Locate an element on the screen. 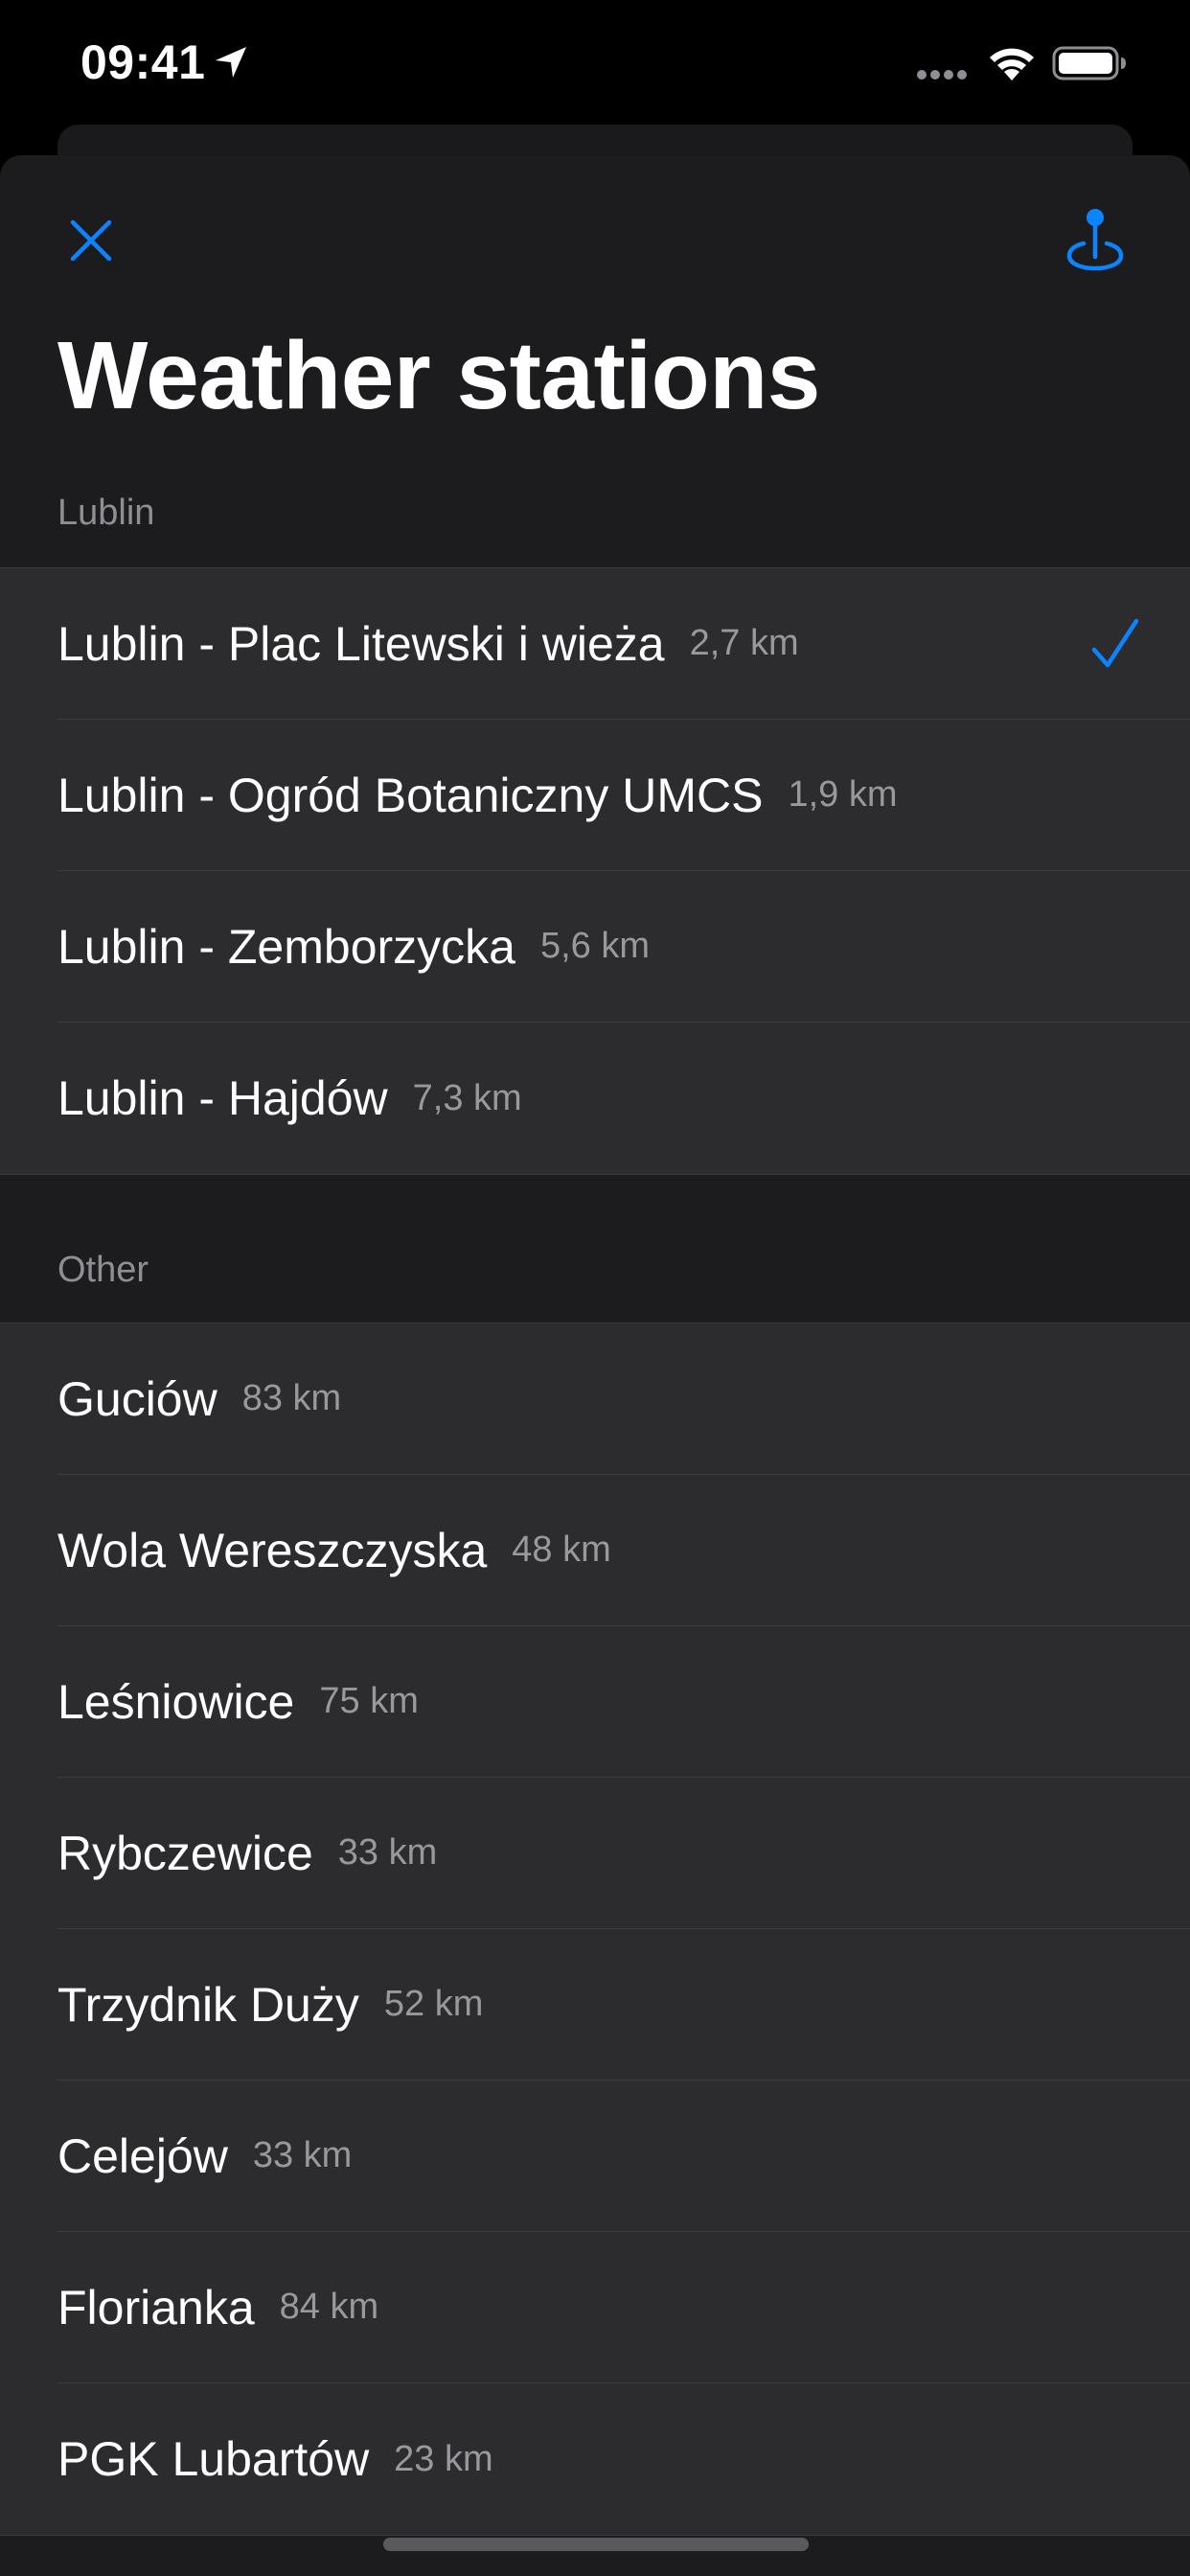 The image size is (1190, 2576). checkmark-icon is located at coordinates (1115, 642).